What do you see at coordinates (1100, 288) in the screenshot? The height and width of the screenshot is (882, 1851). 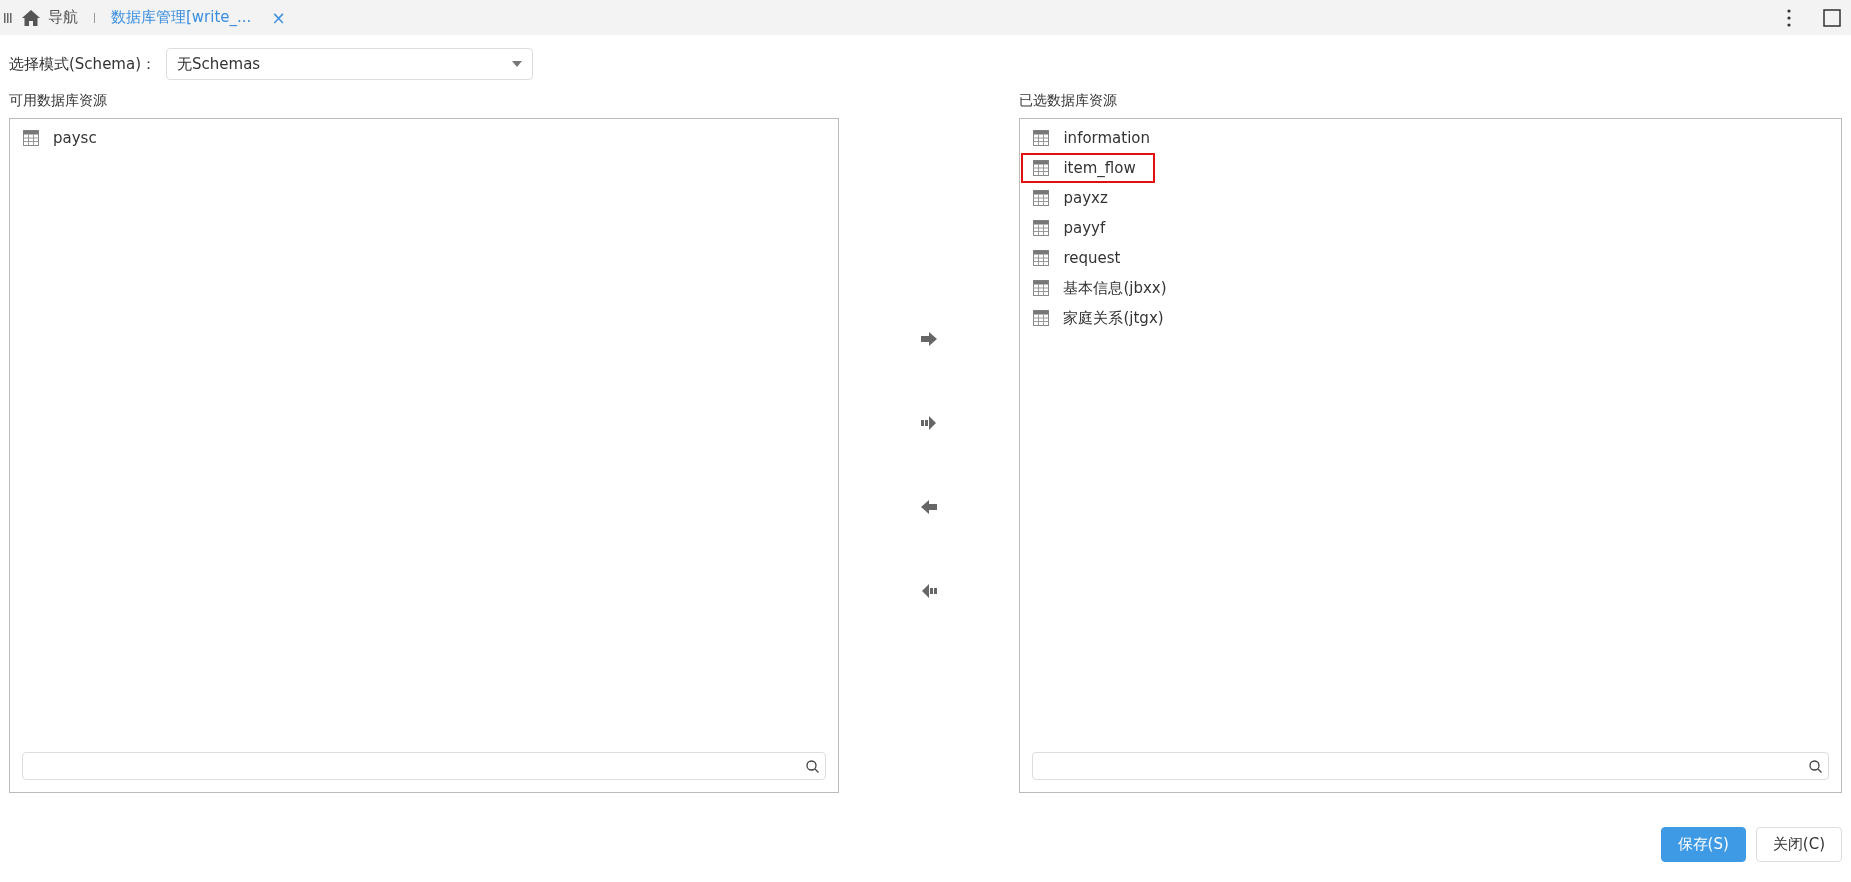 I see `table-list-item: 基本信息(jbxx)` at bounding box center [1100, 288].